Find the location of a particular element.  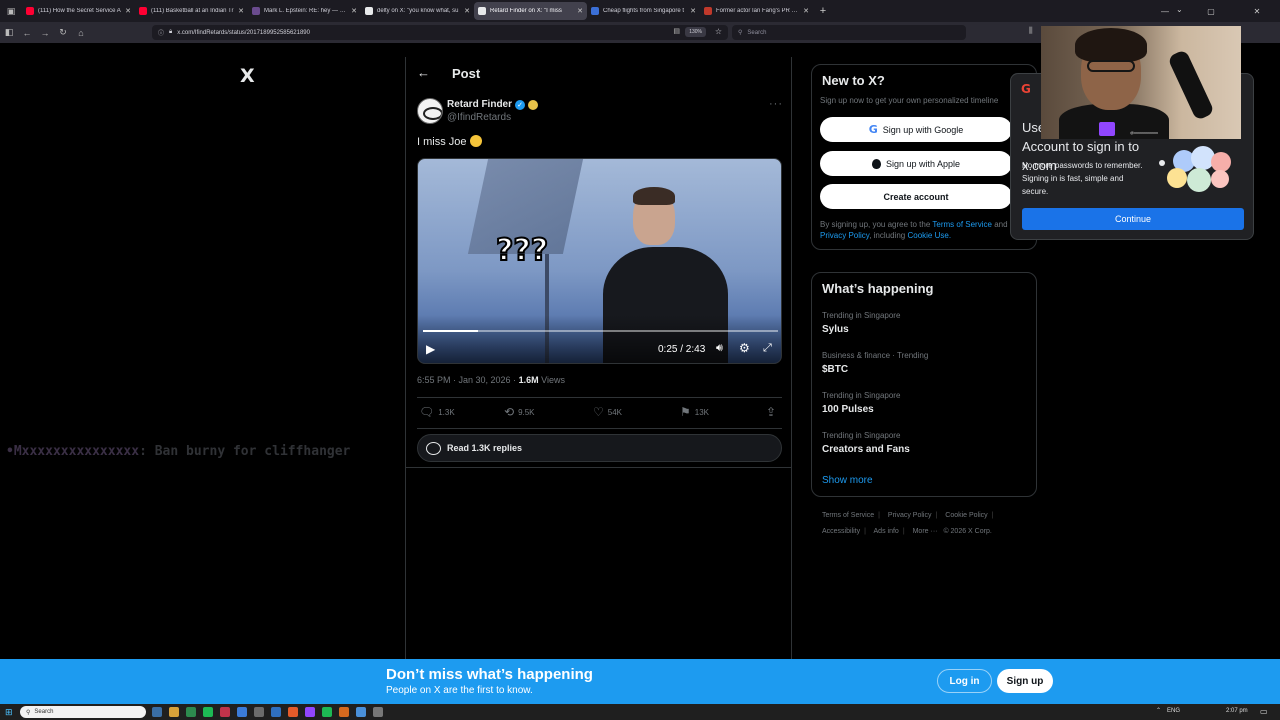

footer-link-terms: Terms of Service is located at coordinates (848, 515).